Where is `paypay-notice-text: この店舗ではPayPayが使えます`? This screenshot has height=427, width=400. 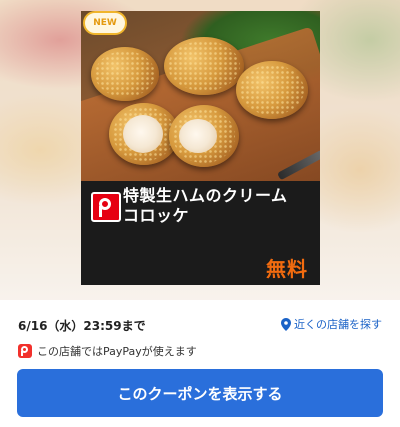
paypay-notice-text: この店舗ではPayPayが使えます is located at coordinates (117, 351).